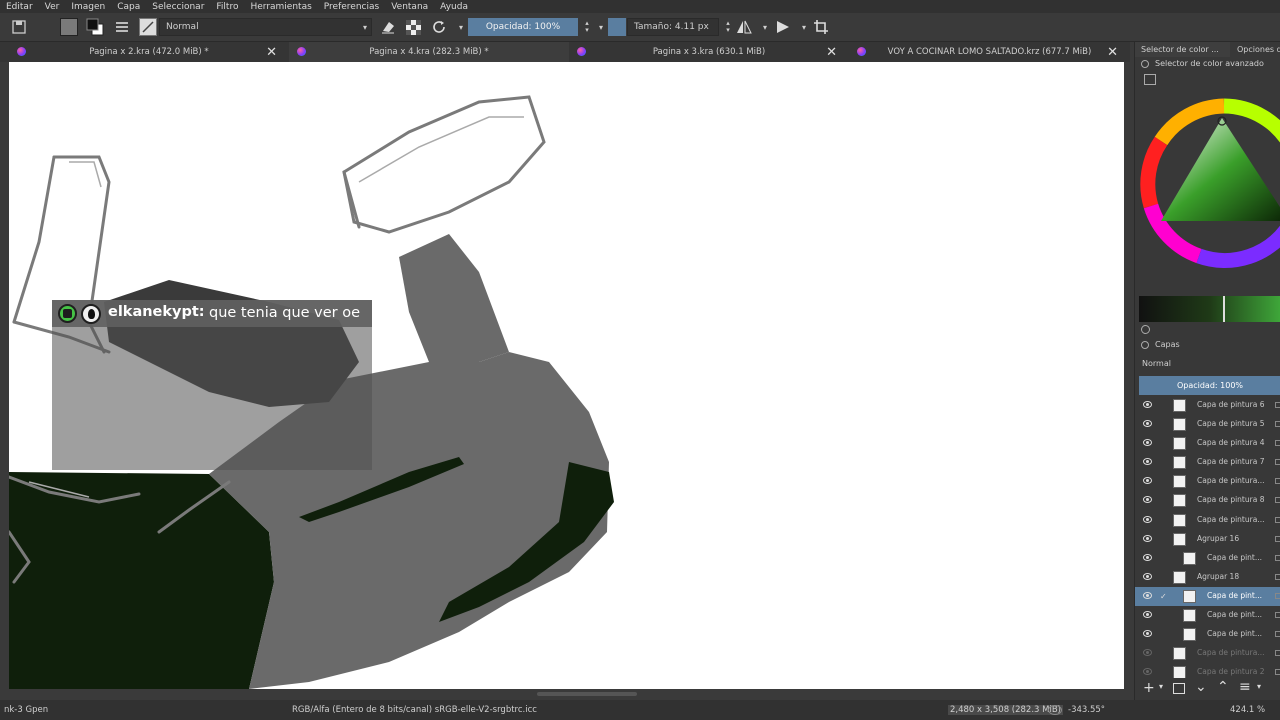 The image size is (1280, 720). Describe the element at coordinates (1129, 375) in the screenshot. I see `vertical-scrollbar` at that location.